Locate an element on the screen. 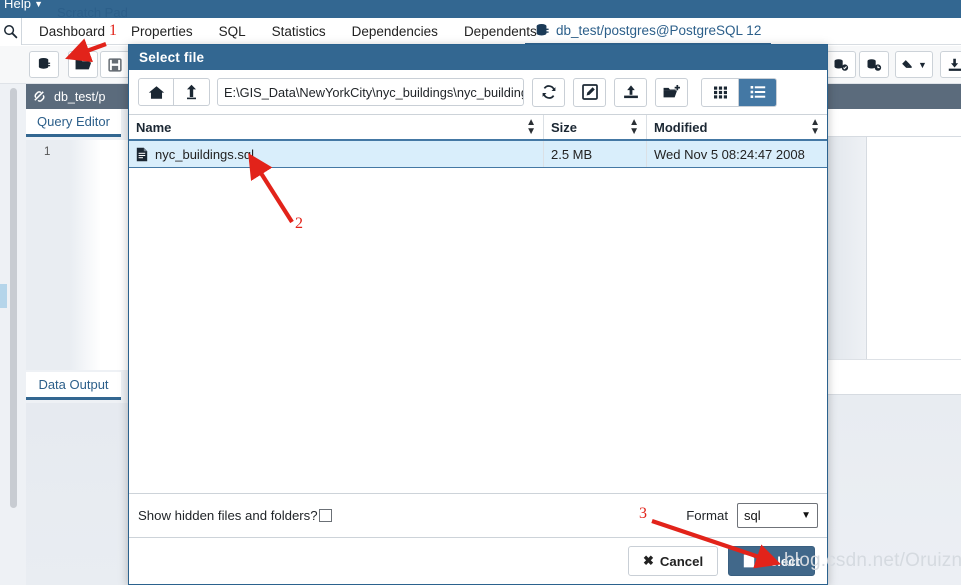 The width and height of the screenshot is (961, 585). save-icon is located at coordinates (115, 64).